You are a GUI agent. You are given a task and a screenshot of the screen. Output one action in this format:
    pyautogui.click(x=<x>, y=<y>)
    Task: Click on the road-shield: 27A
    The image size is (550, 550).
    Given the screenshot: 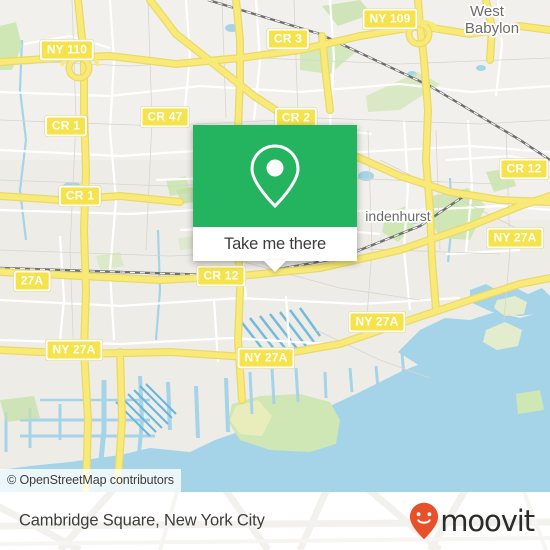 What is the action you would take?
    pyautogui.click(x=32, y=281)
    